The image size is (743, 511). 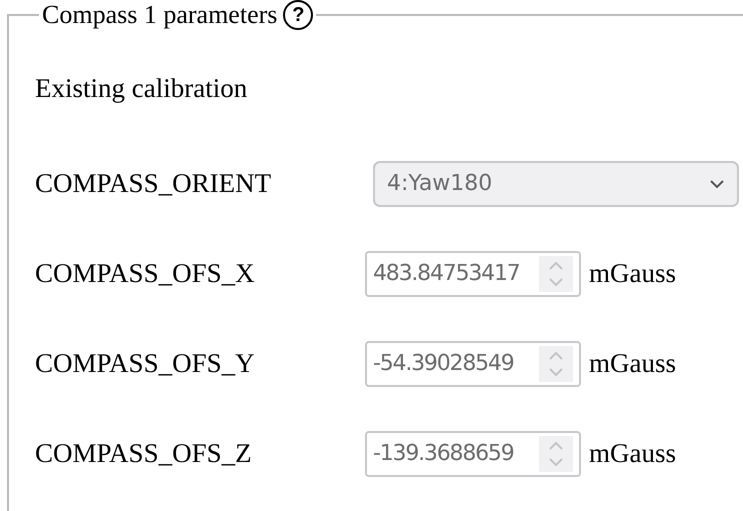 I want to click on param-label: COMPASS_OFS_Z, so click(x=144, y=453).